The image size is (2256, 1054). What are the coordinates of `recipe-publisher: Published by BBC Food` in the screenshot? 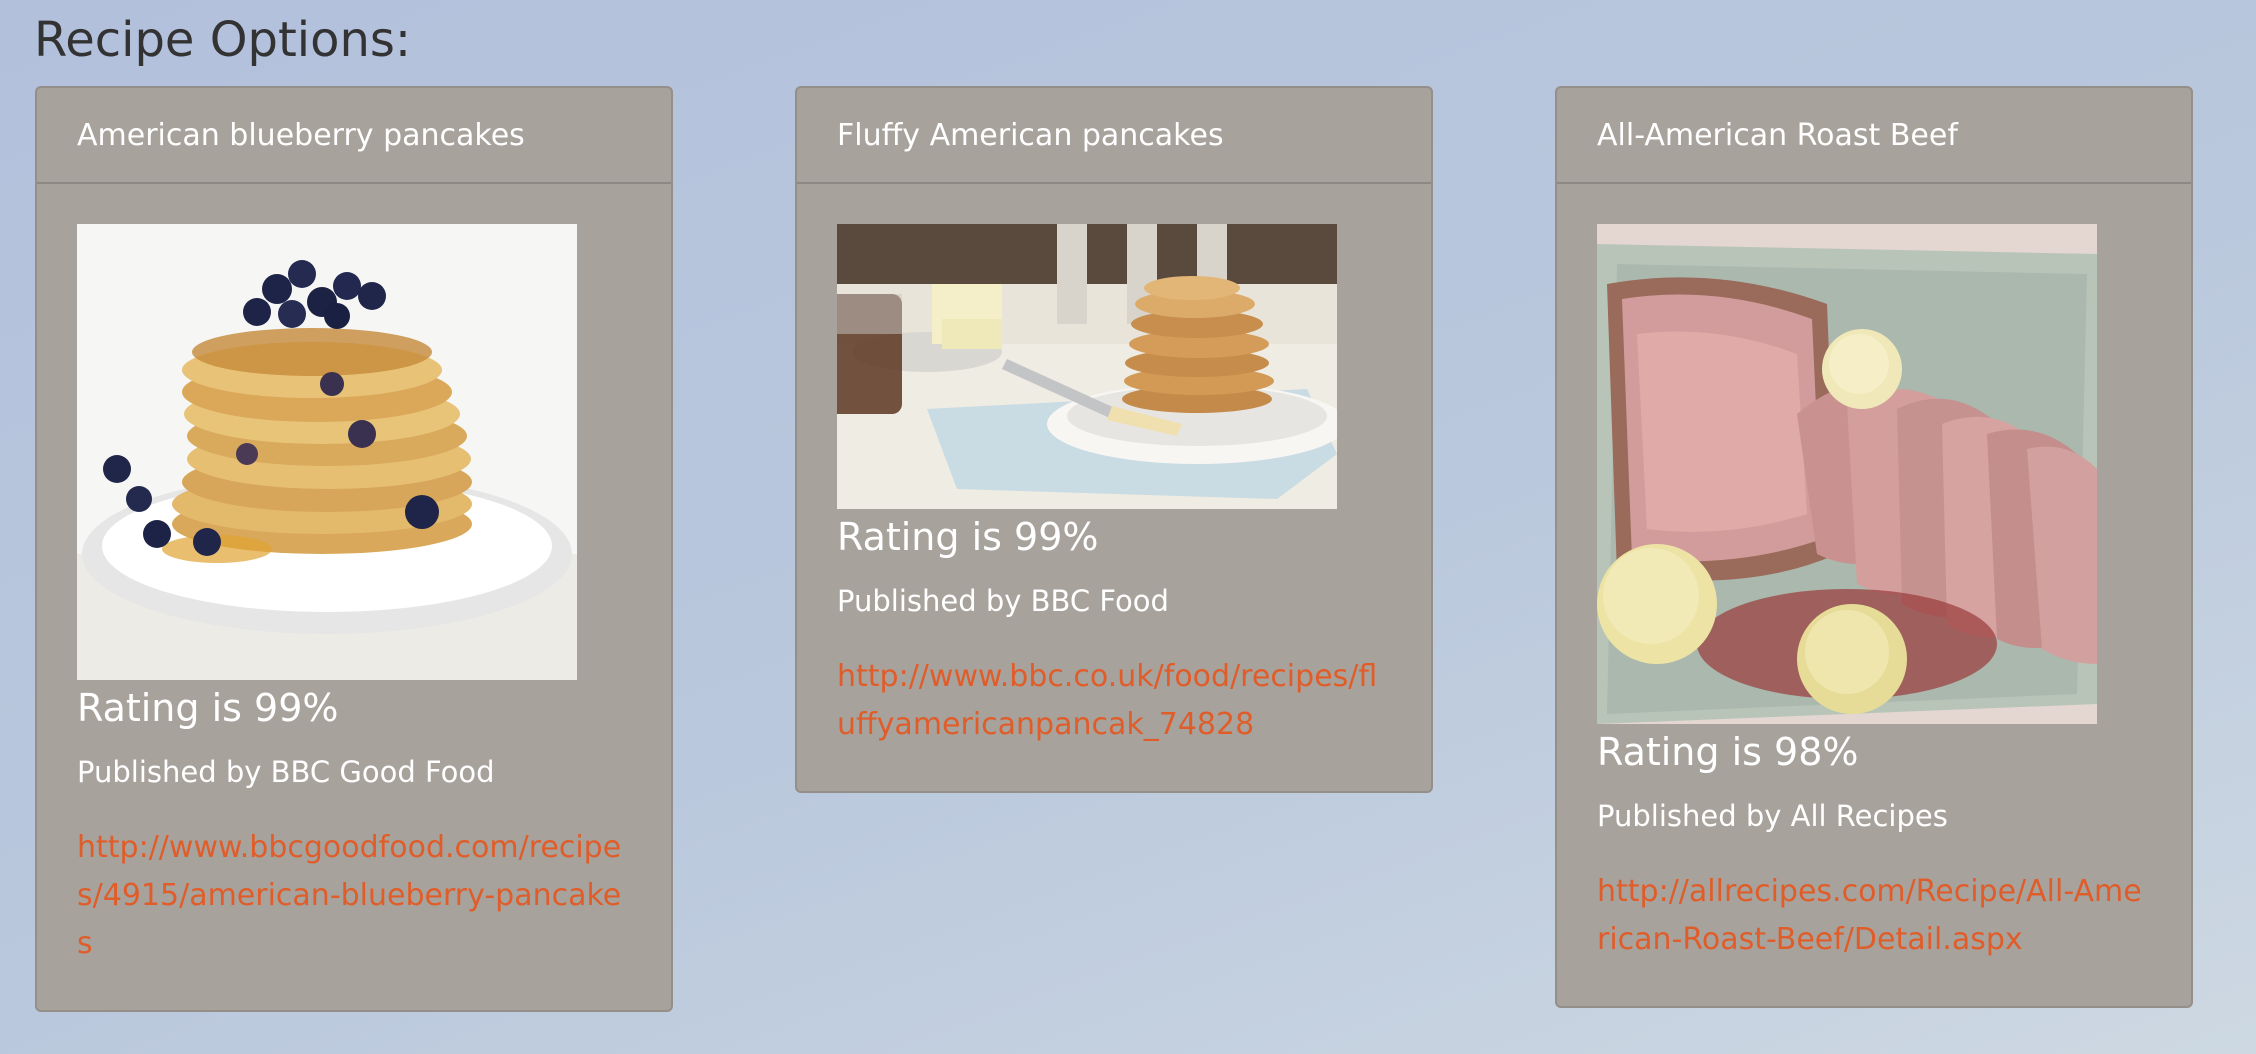 It's located at (1003, 601).